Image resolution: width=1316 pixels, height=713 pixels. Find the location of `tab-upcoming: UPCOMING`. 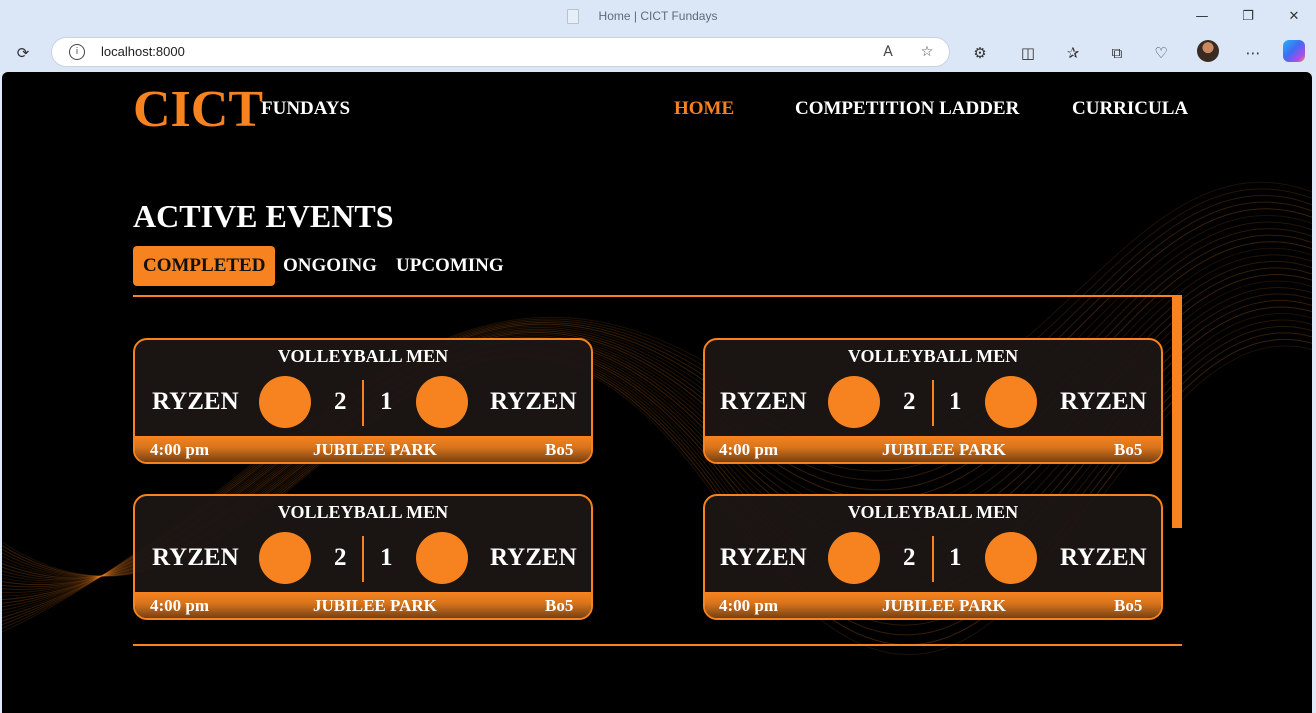

tab-upcoming: UPCOMING is located at coordinates (450, 266).